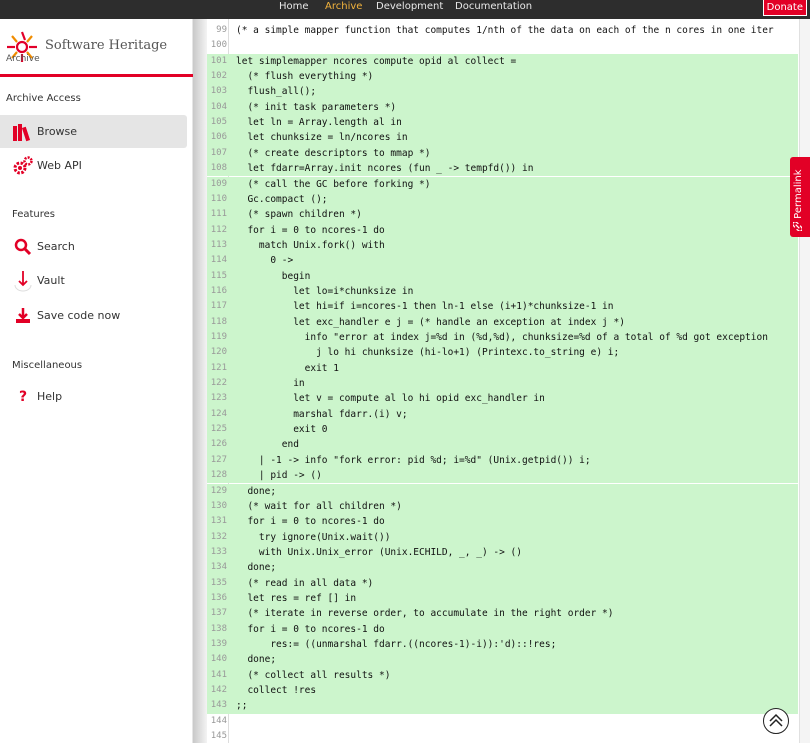  What do you see at coordinates (217, 153) in the screenshot?
I see `line-number: 107` at bounding box center [217, 153].